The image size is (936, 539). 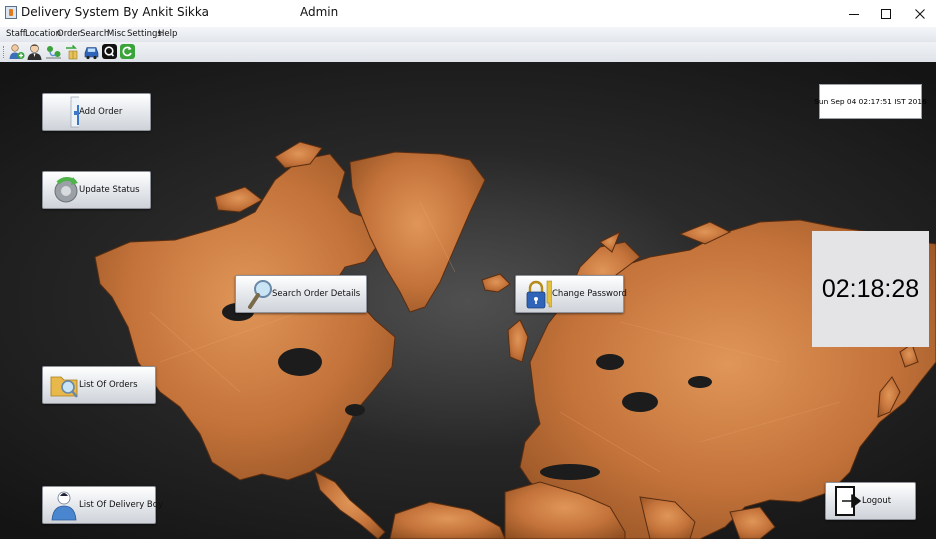 What do you see at coordinates (847, 501) in the screenshot?
I see `logout-icon` at bounding box center [847, 501].